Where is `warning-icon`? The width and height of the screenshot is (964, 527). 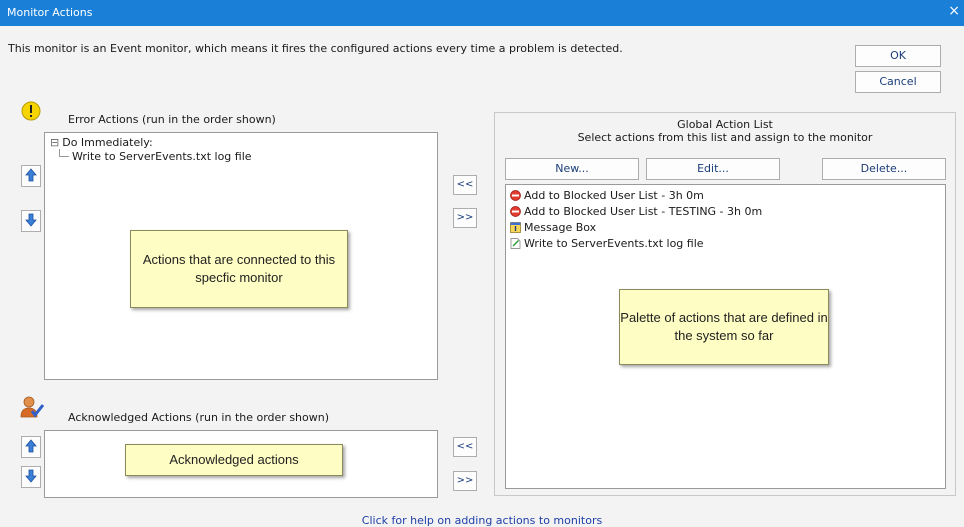 warning-icon is located at coordinates (31, 111).